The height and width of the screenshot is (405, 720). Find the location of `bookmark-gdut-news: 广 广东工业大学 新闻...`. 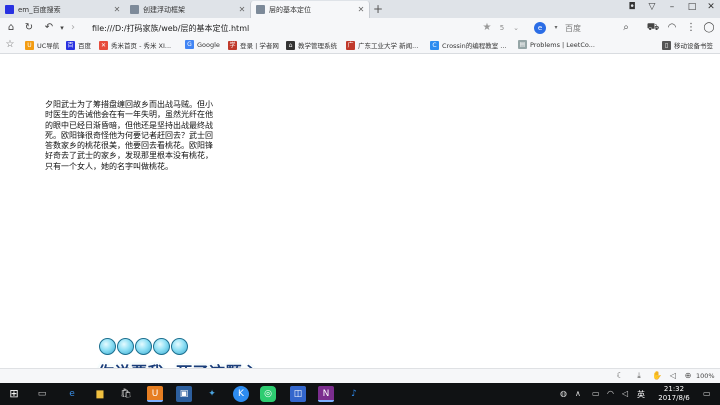

bookmark-gdut-news: 广 广东工业大学 新闻... is located at coordinates (382, 45).